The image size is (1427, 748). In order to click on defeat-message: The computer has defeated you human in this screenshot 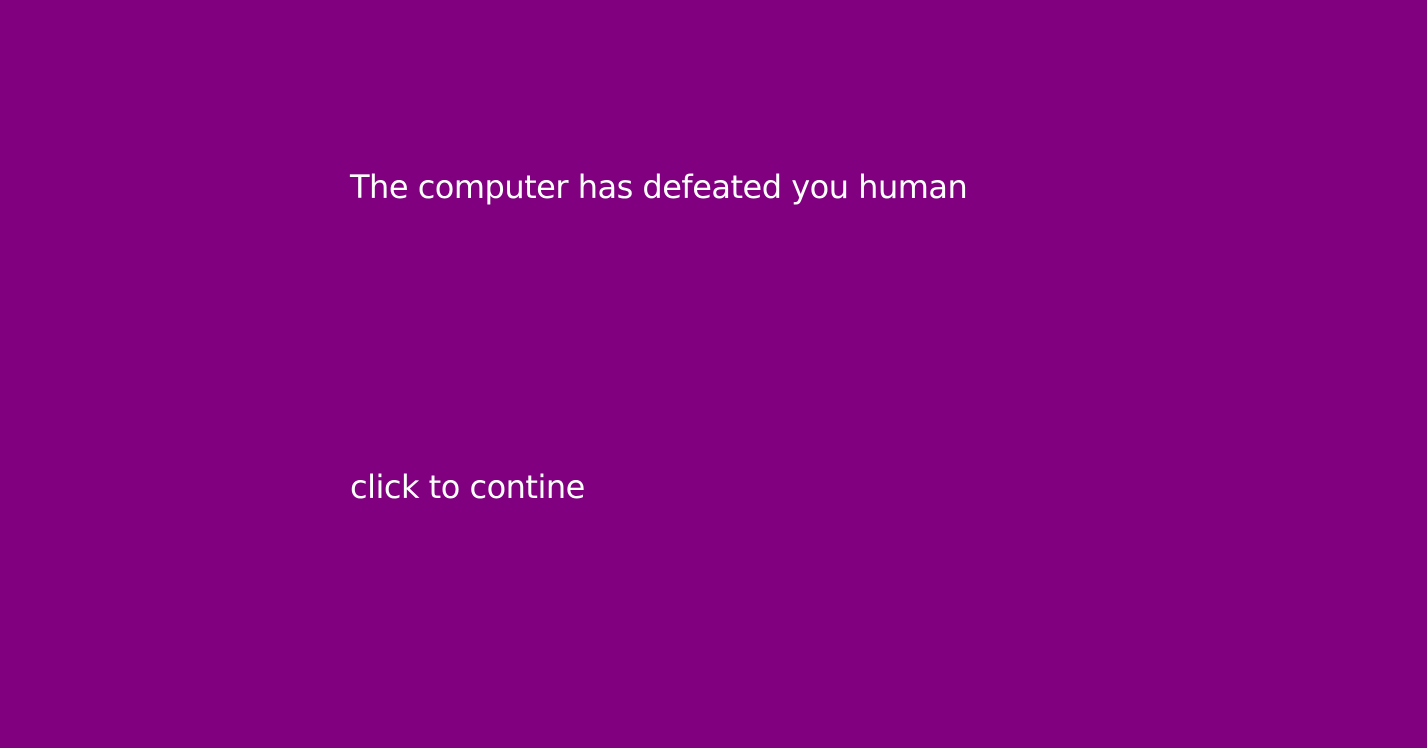, I will do `click(659, 187)`.